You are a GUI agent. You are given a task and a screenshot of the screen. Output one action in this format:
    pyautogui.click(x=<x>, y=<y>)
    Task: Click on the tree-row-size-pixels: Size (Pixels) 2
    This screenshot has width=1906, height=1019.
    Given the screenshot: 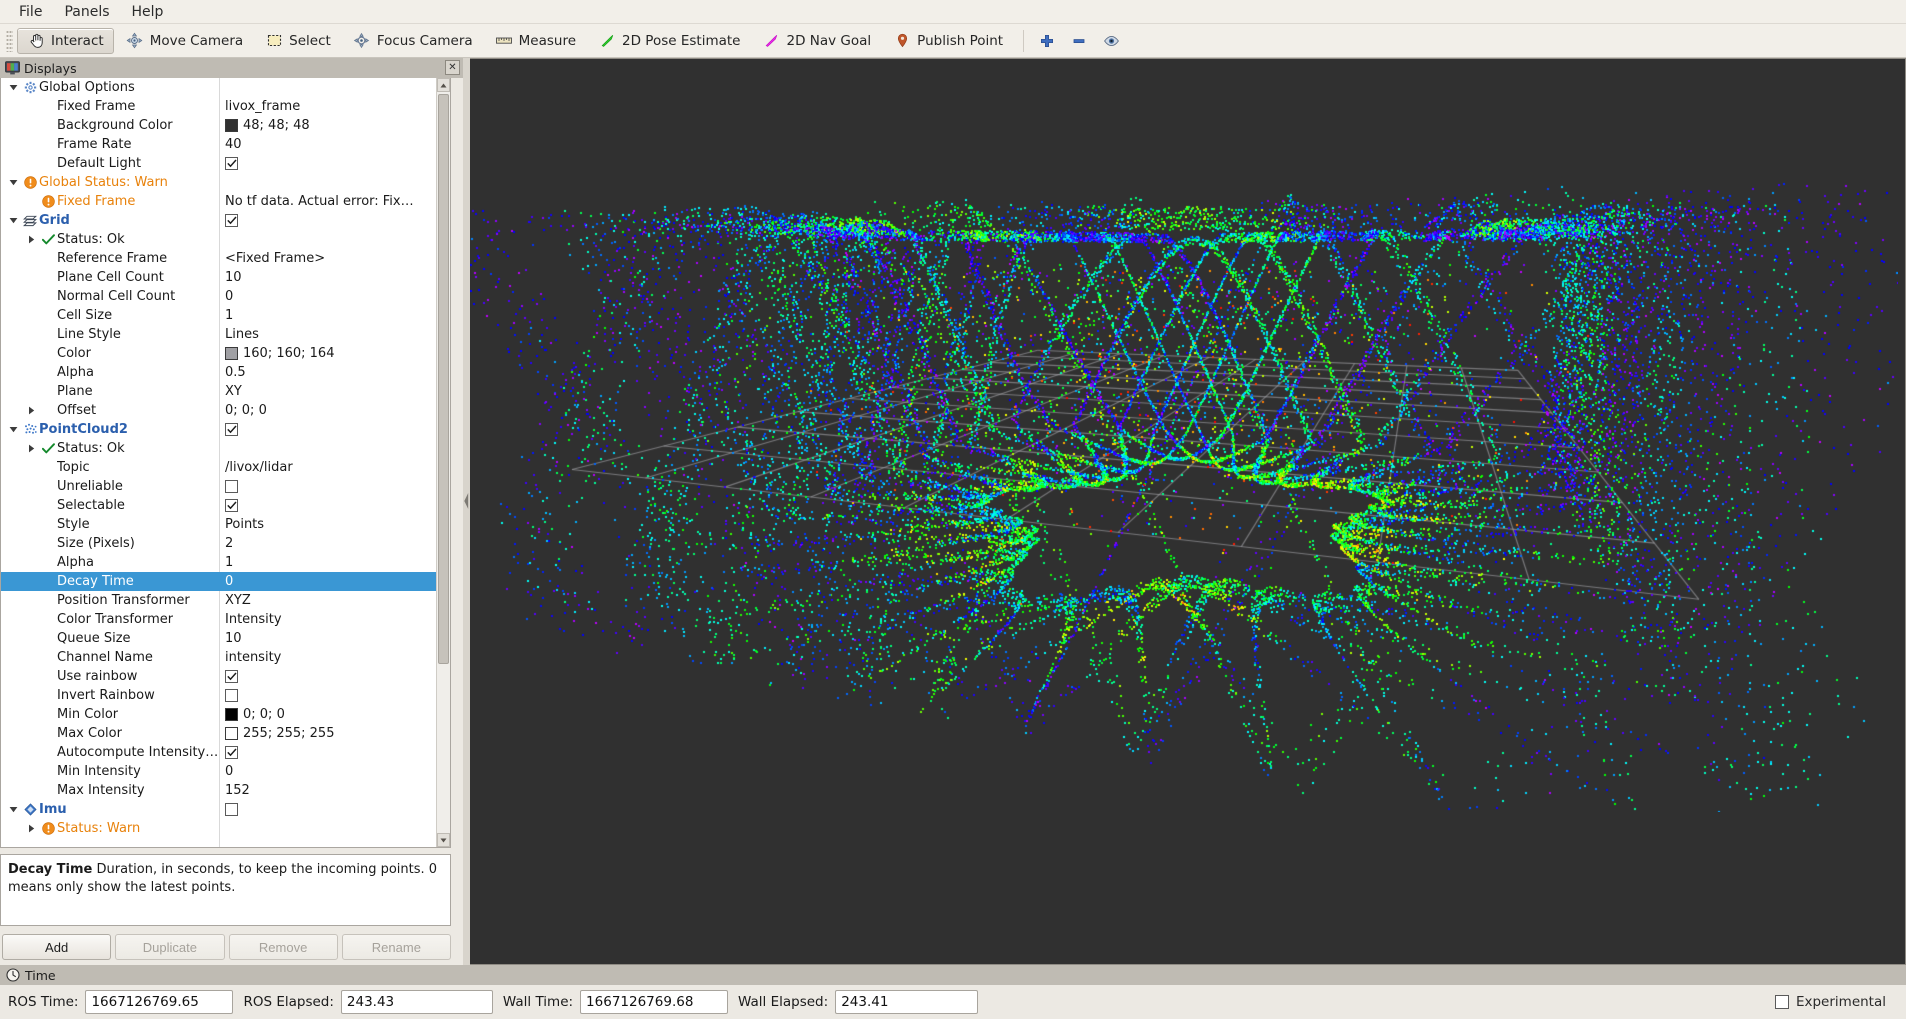 What is the action you would take?
    pyautogui.click(x=225, y=543)
    